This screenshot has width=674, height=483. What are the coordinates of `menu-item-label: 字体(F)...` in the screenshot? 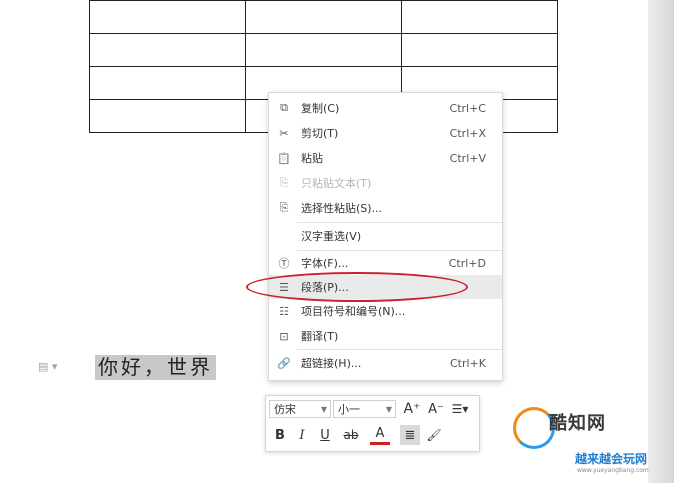 It's located at (325, 263).